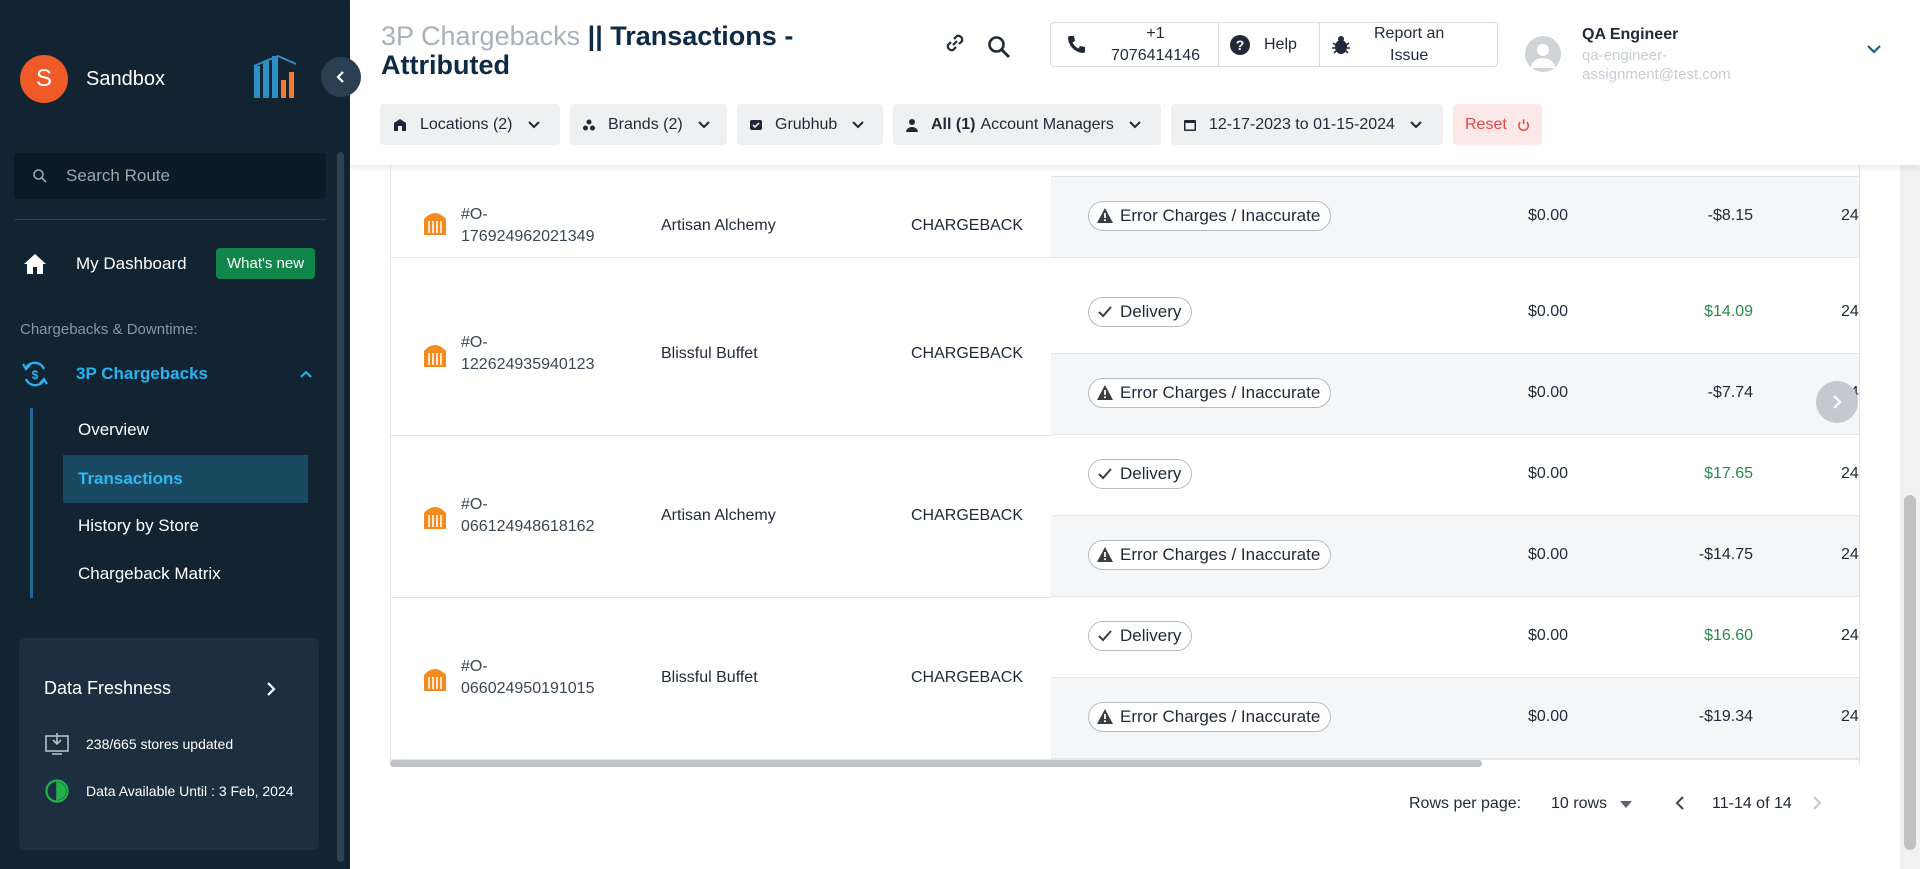 The image size is (1920, 869). What do you see at coordinates (470, 124) in the screenshot?
I see `locations-filter: Locations (2)` at bounding box center [470, 124].